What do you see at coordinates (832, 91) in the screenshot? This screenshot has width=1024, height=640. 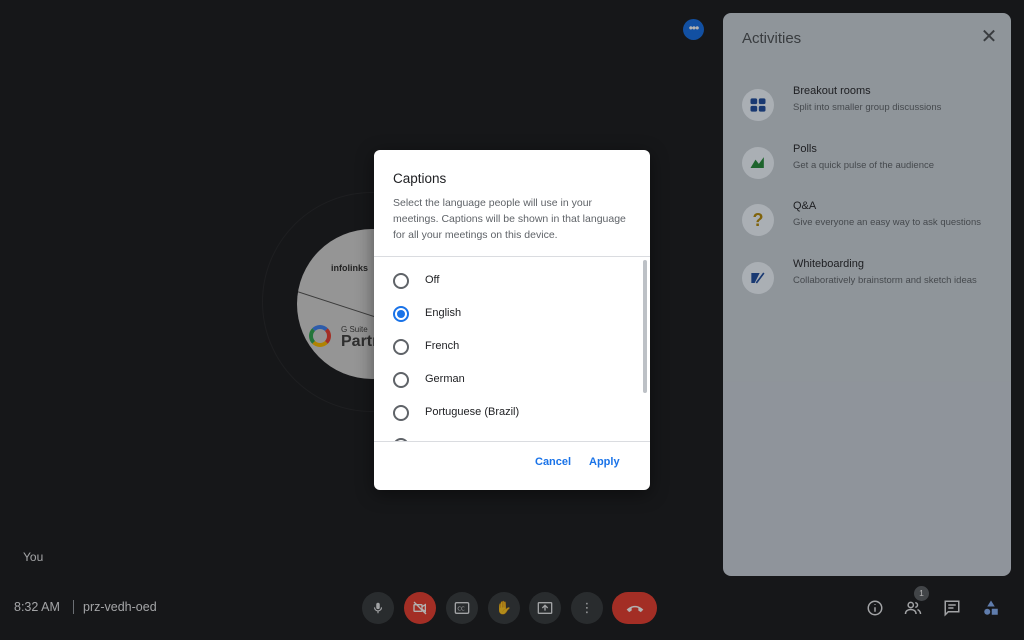 I see `activity-name: Breakout rooms` at bounding box center [832, 91].